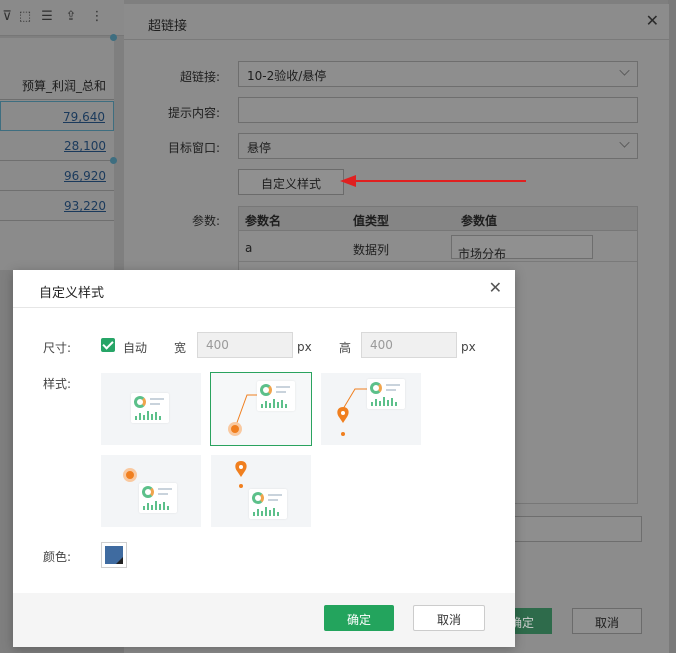  I want to click on hyperlink-select: 10-2验收/悬停, so click(438, 74).